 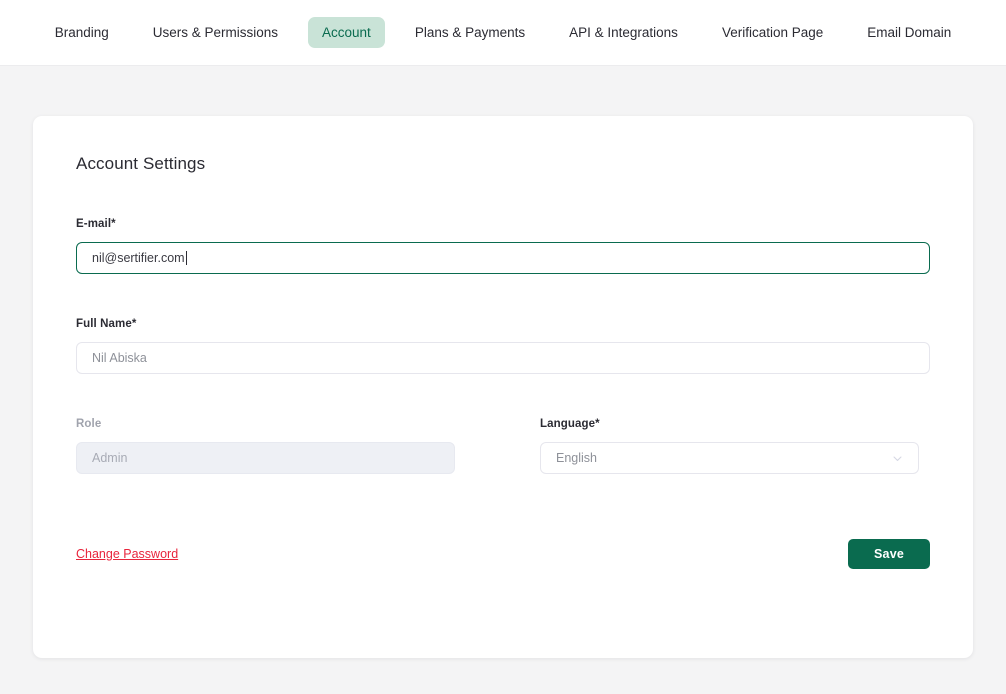 What do you see at coordinates (576, 458) in the screenshot?
I see `language-select-value: English` at bounding box center [576, 458].